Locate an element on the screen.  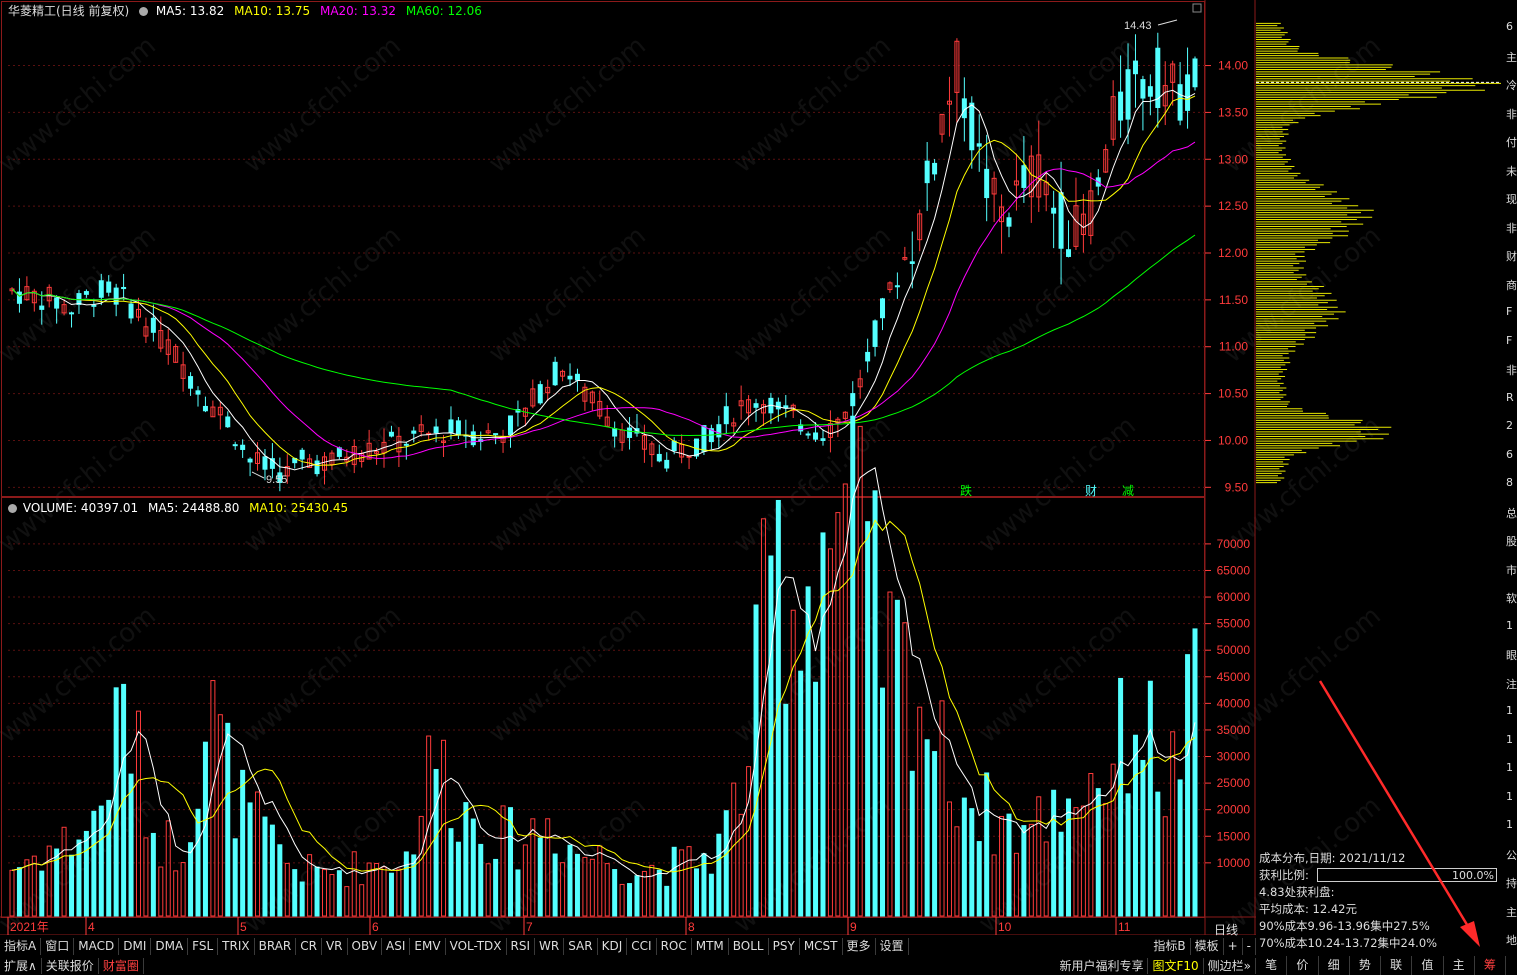
side-char: 1 is located at coordinates (1509, 625).